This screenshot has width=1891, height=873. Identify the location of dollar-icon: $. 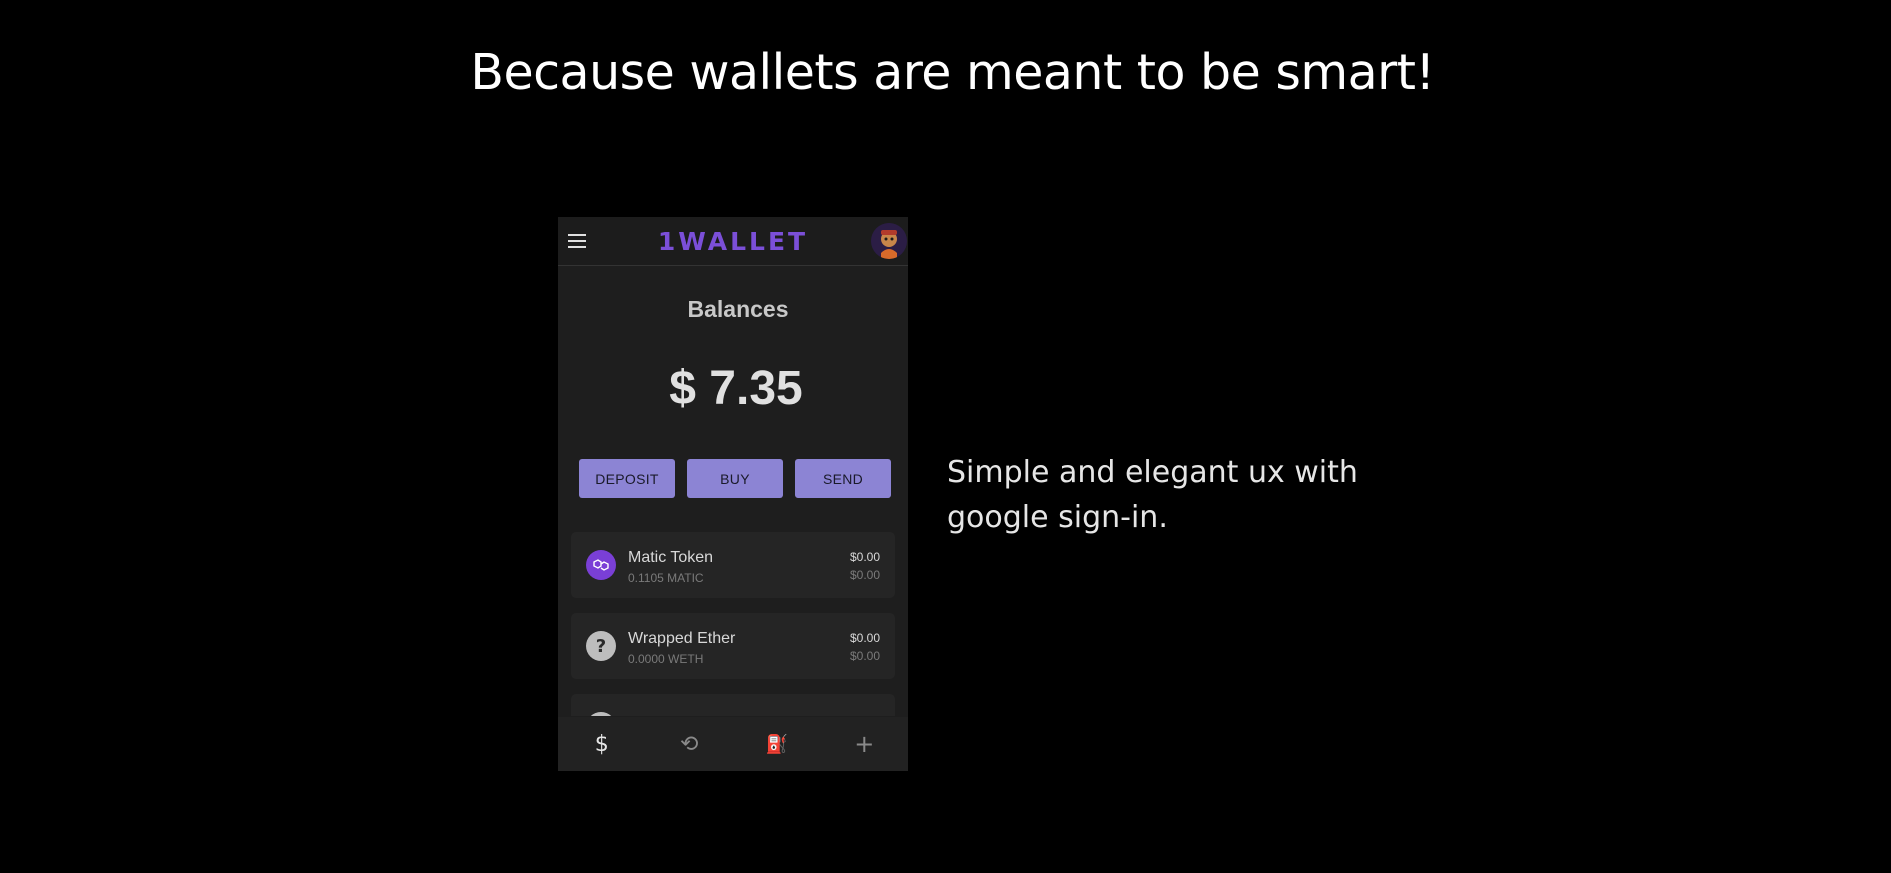
(601, 744).